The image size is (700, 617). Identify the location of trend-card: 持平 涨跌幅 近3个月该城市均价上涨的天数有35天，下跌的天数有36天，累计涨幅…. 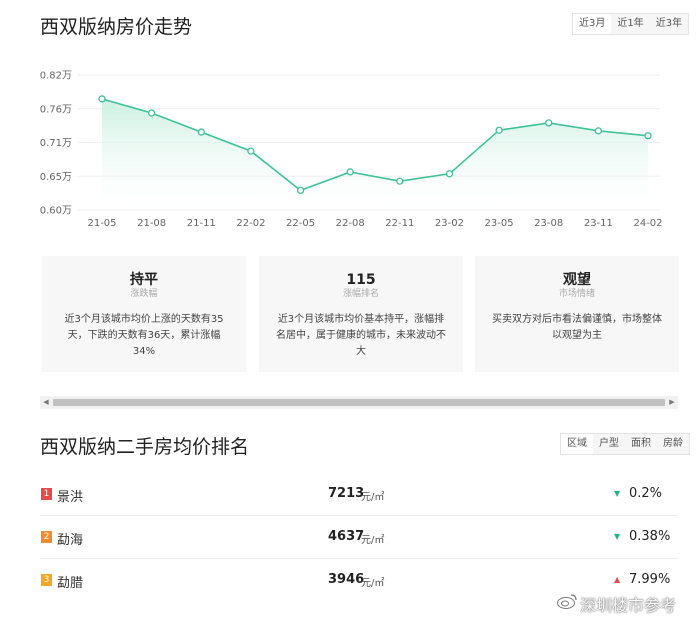
(144, 314).